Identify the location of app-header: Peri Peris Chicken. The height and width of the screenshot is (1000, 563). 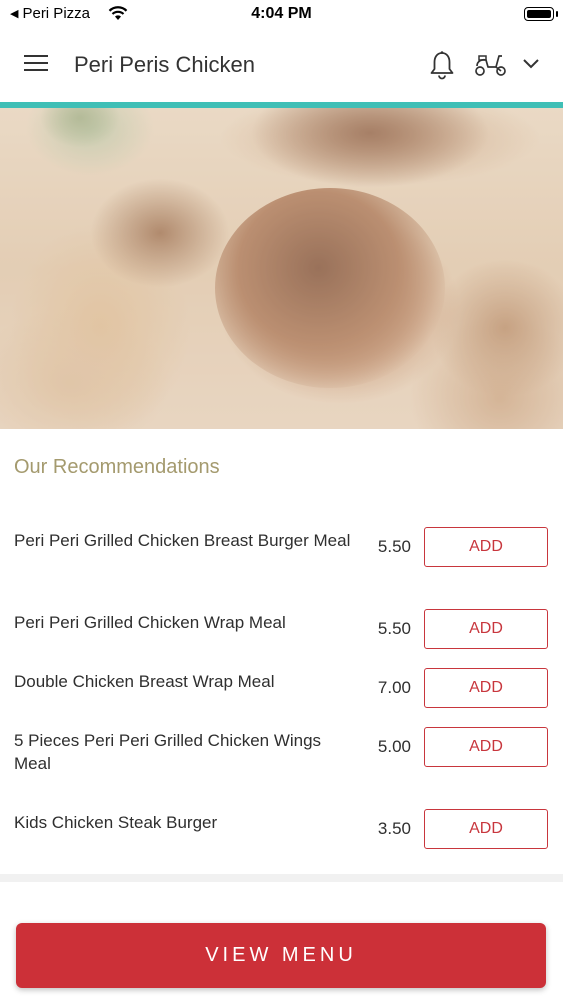
(281, 66).